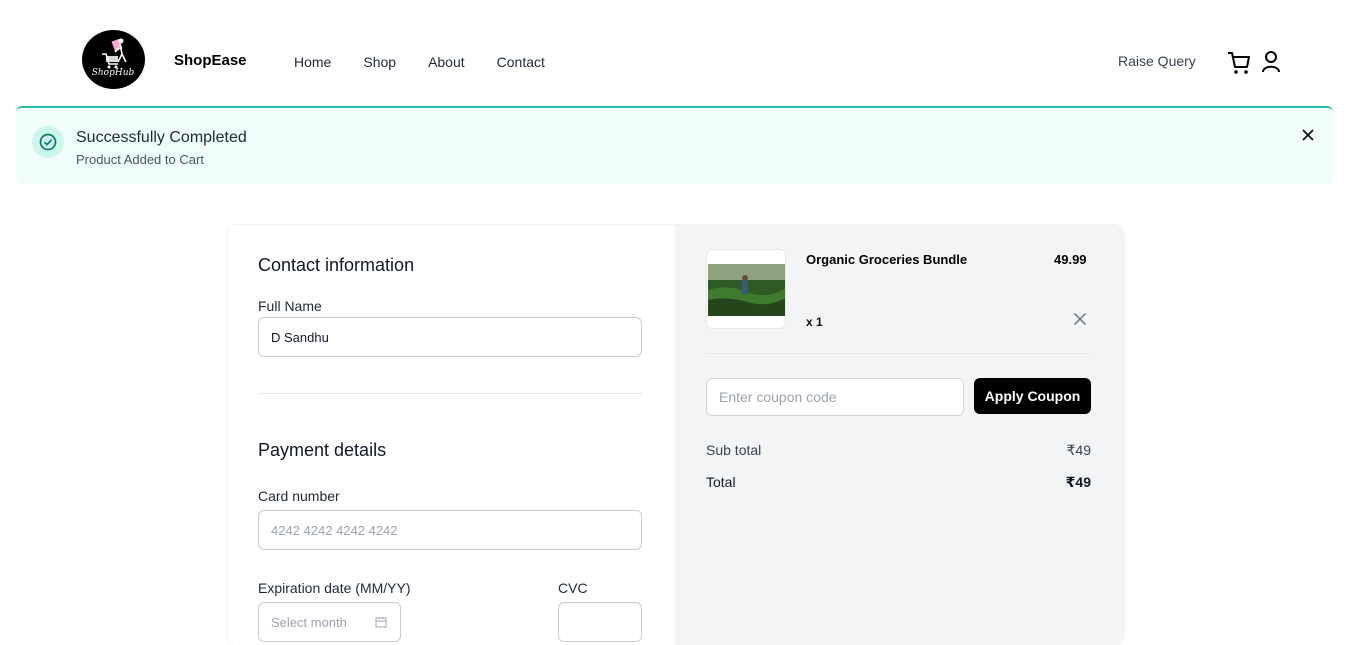 The width and height of the screenshot is (1348, 645). What do you see at coordinates (322, 450) in the screenshot?
I see `payment-heading: Payment details` at bounding box center [322, 450].